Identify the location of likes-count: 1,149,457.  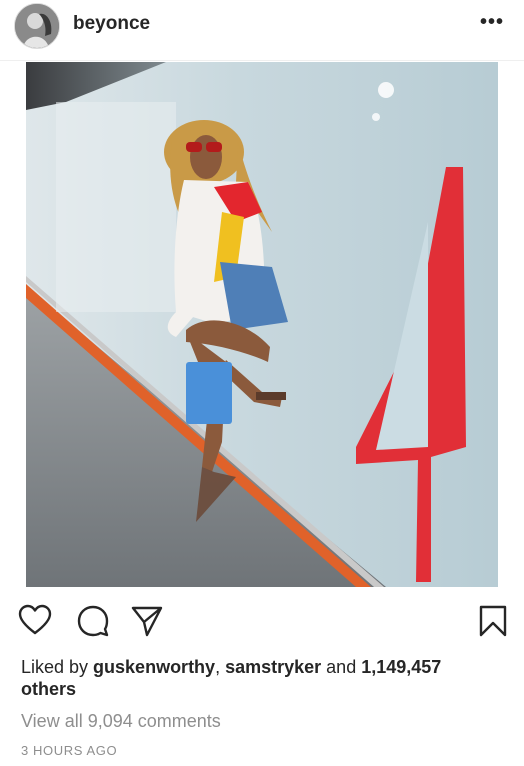
(401, 667).